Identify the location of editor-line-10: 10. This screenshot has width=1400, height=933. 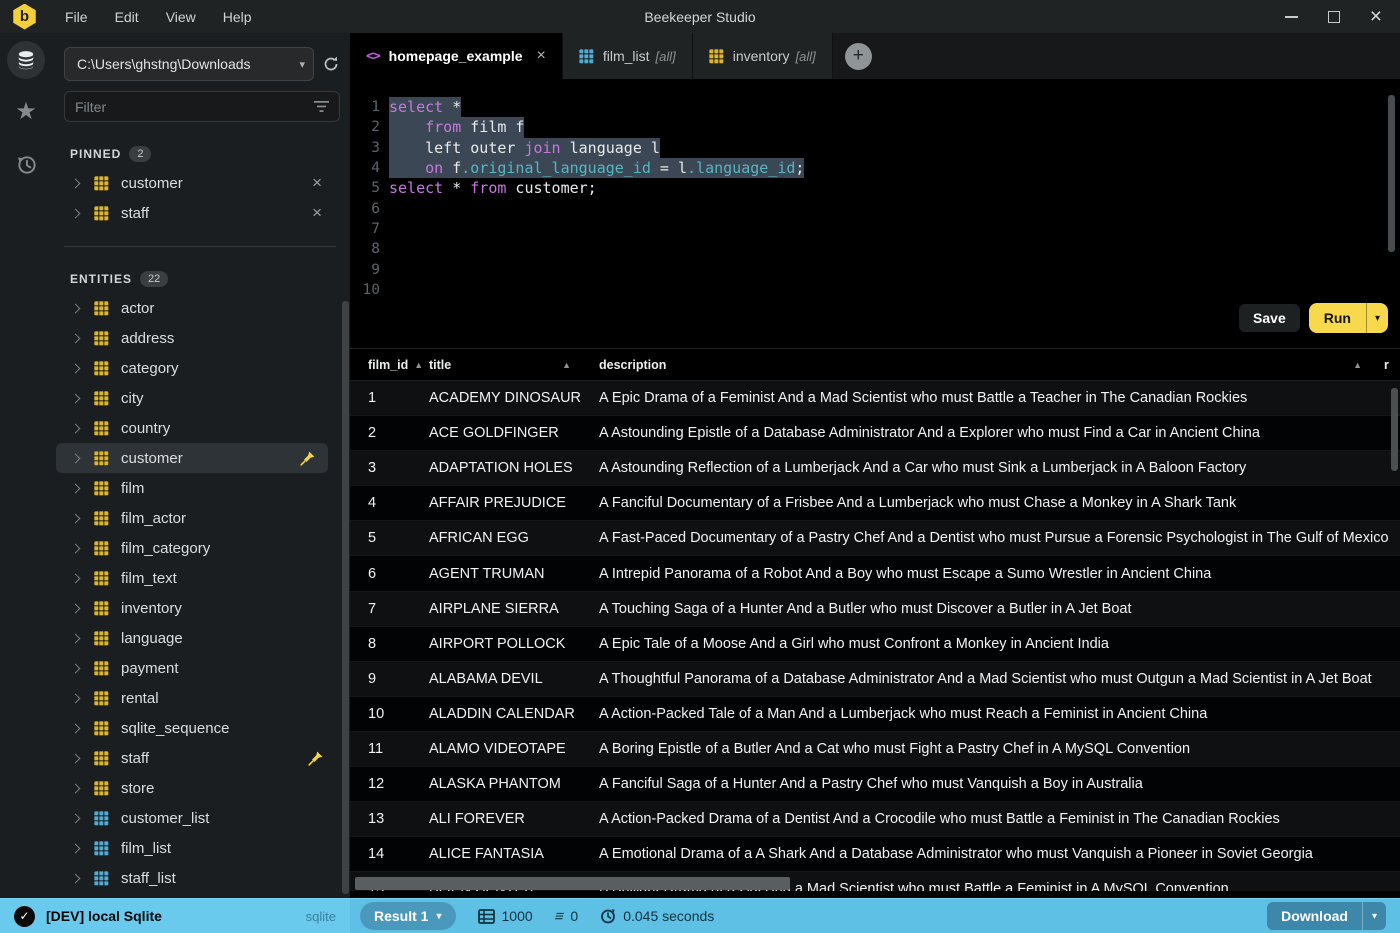
(875, 290).